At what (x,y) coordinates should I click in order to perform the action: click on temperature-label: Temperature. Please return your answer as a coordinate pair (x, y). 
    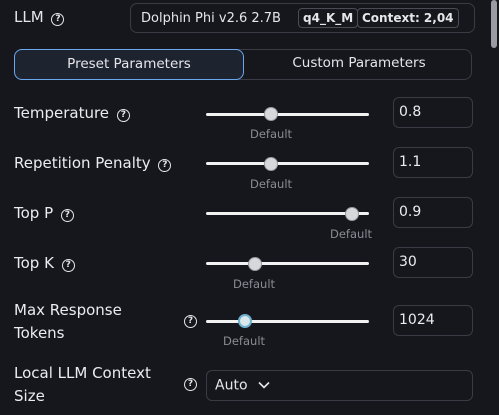
    Looking at the image, I should click on (62, 113).